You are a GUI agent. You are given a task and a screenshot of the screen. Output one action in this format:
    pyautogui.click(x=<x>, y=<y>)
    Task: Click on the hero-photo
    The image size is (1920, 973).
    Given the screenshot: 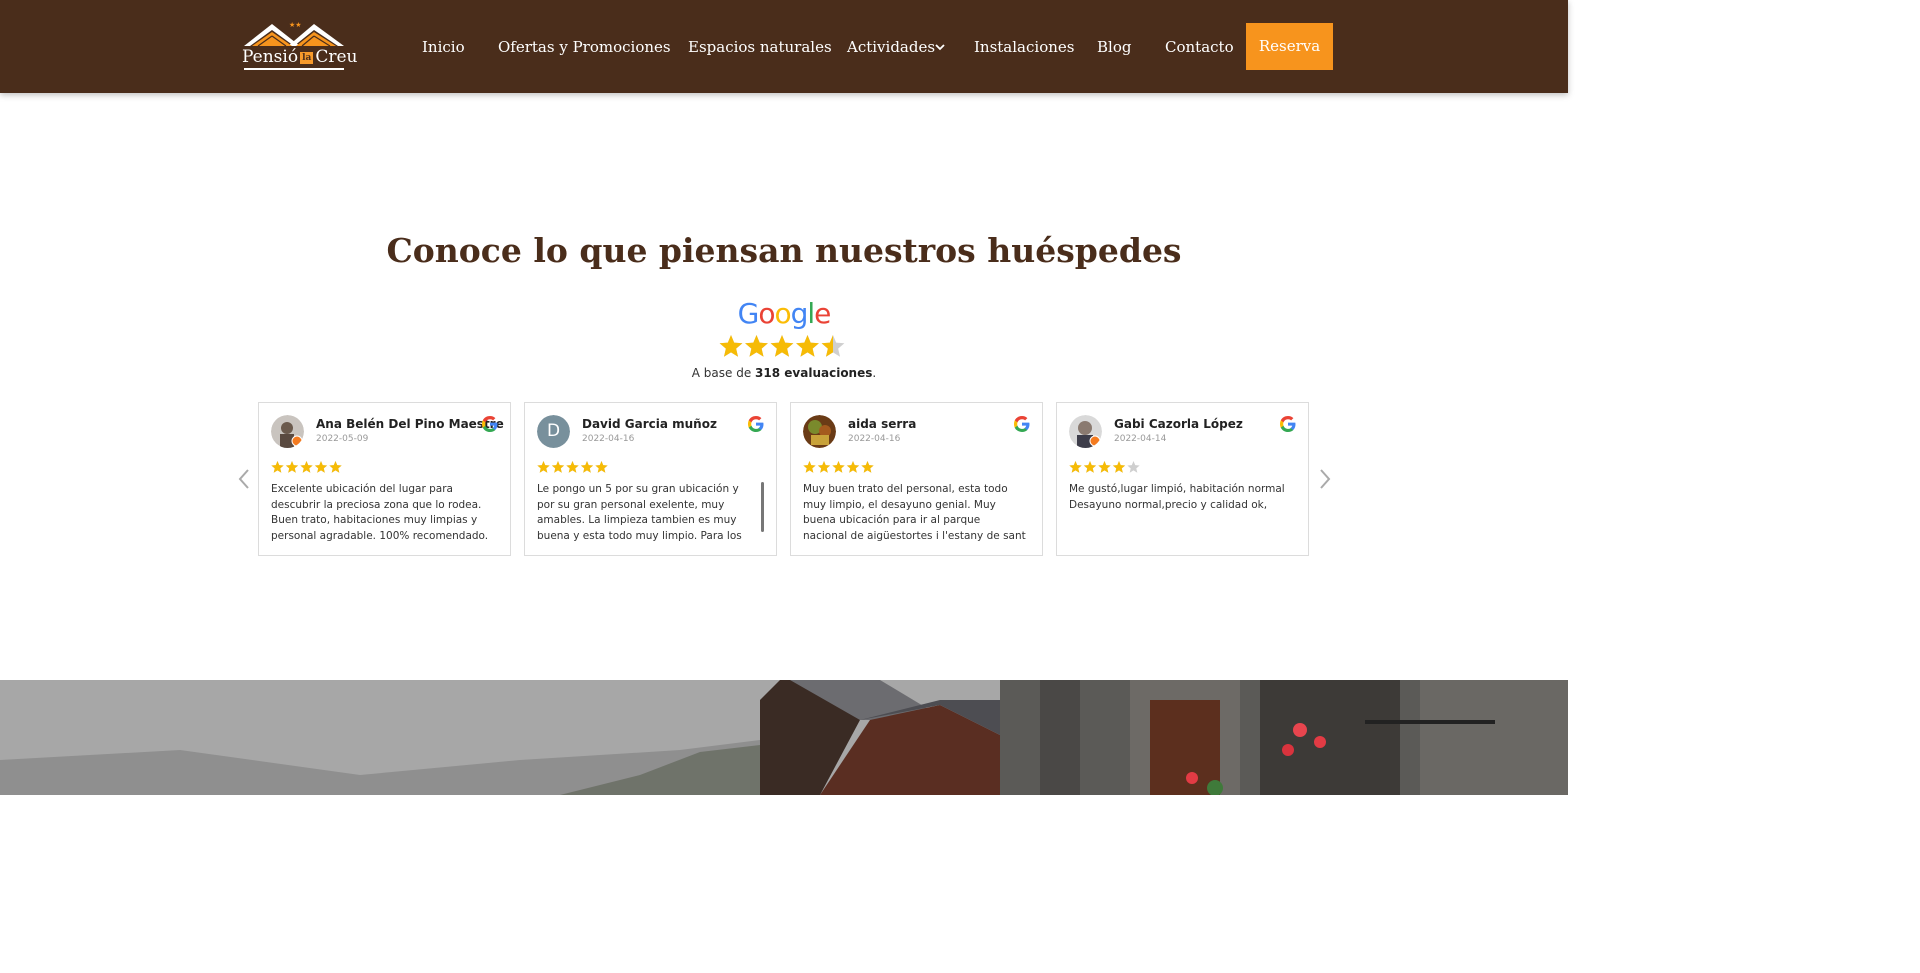 What is the action you would take?
    pyautogui.click(x=784, y=737)
    